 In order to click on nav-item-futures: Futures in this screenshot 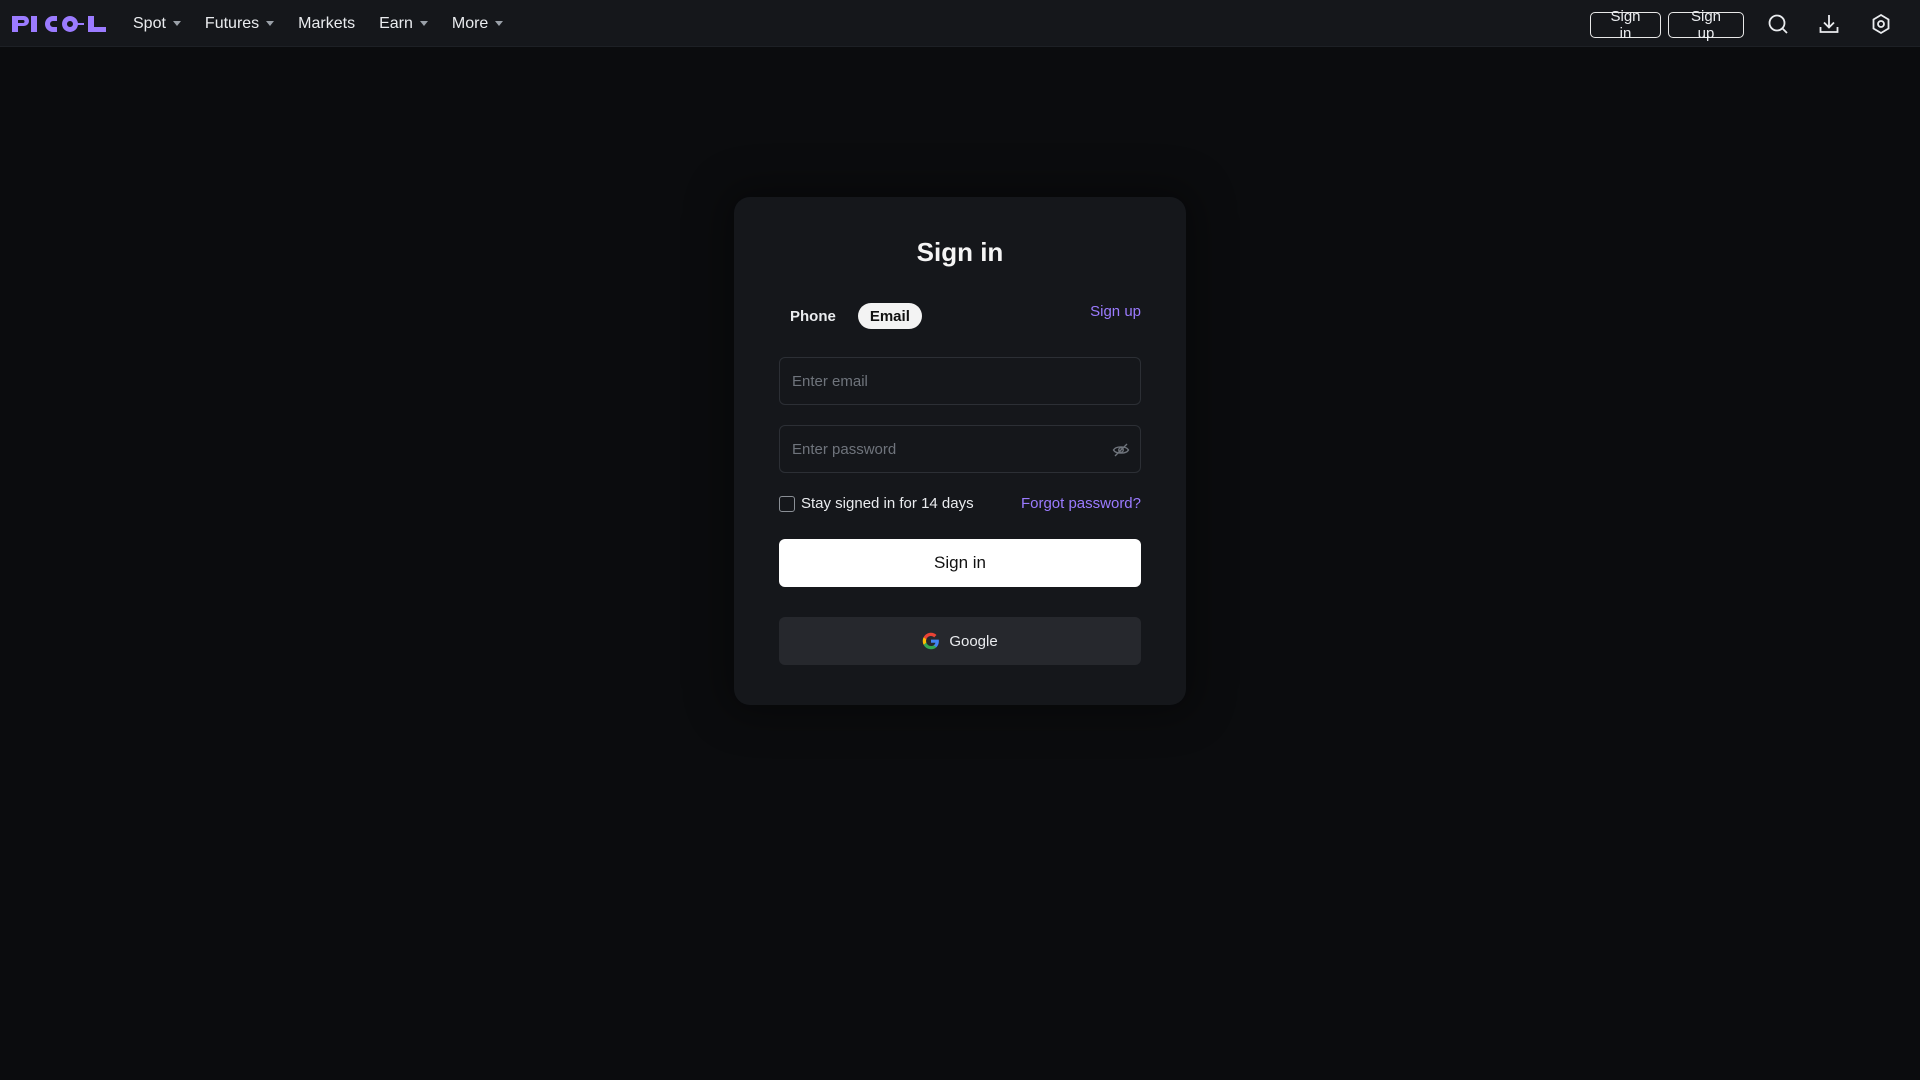, I will do `click(239, 23)`.